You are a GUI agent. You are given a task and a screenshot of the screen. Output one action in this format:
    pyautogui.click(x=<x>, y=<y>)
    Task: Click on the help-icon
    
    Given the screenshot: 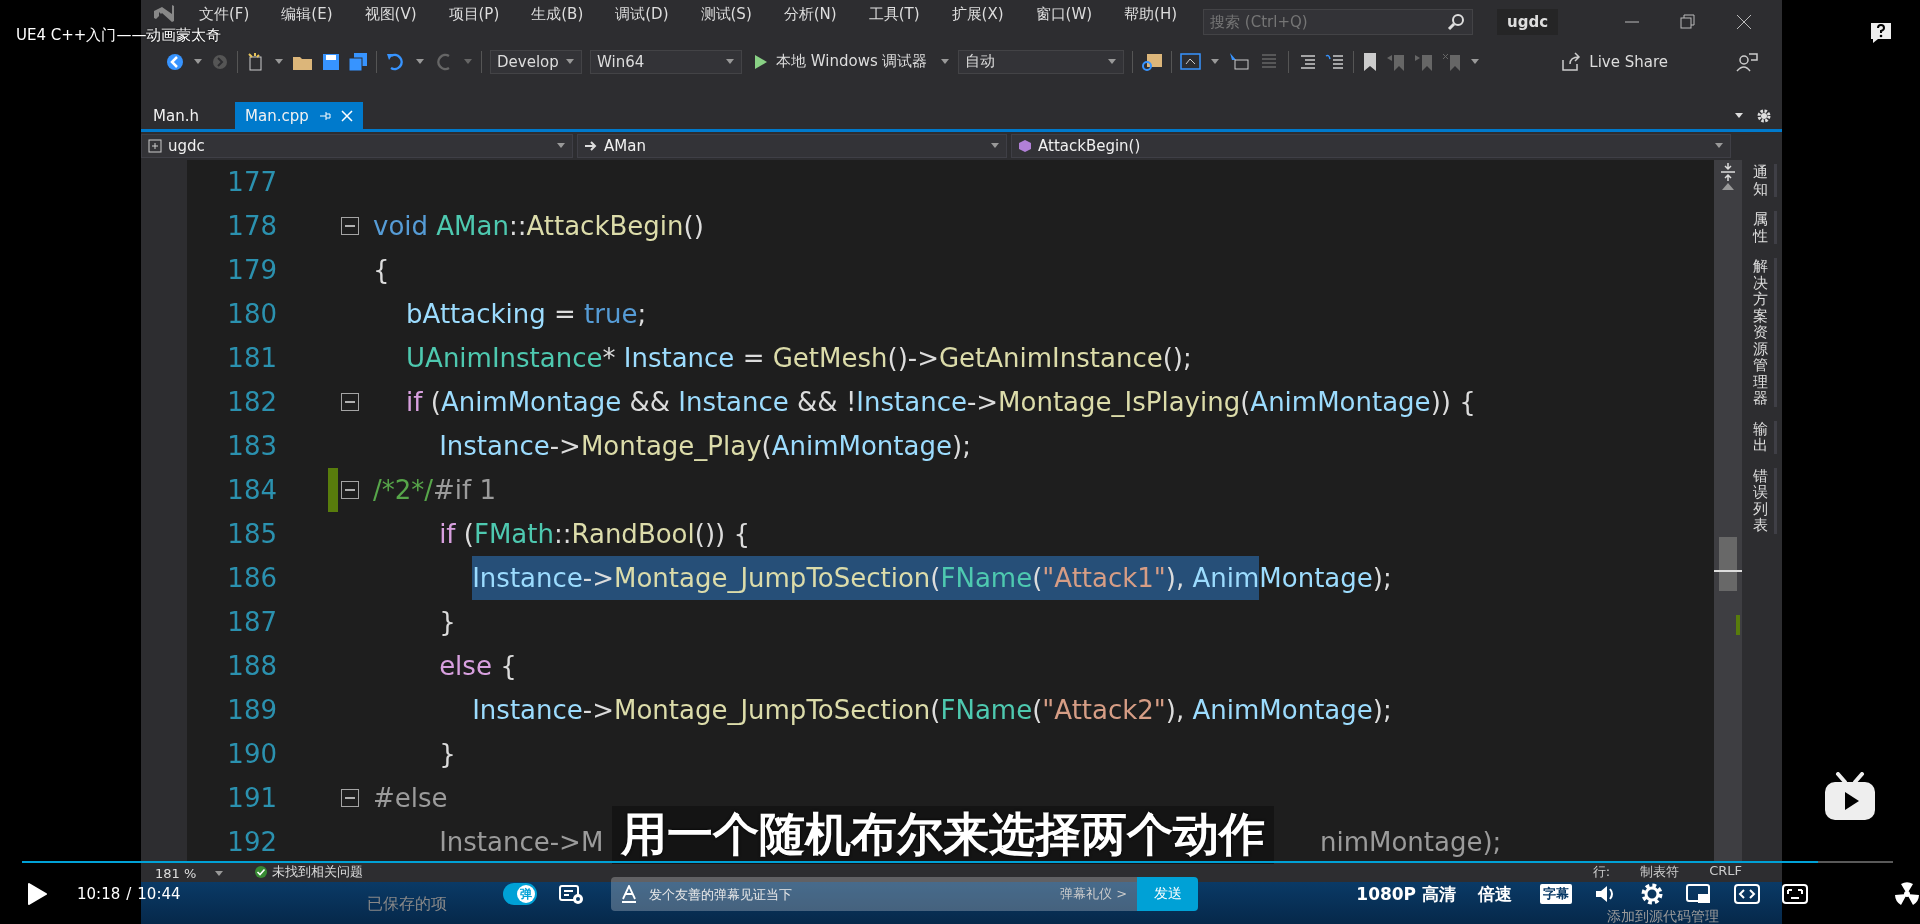 What is the action you would take?
    pyautogui.click(x=1881, y=33)
    